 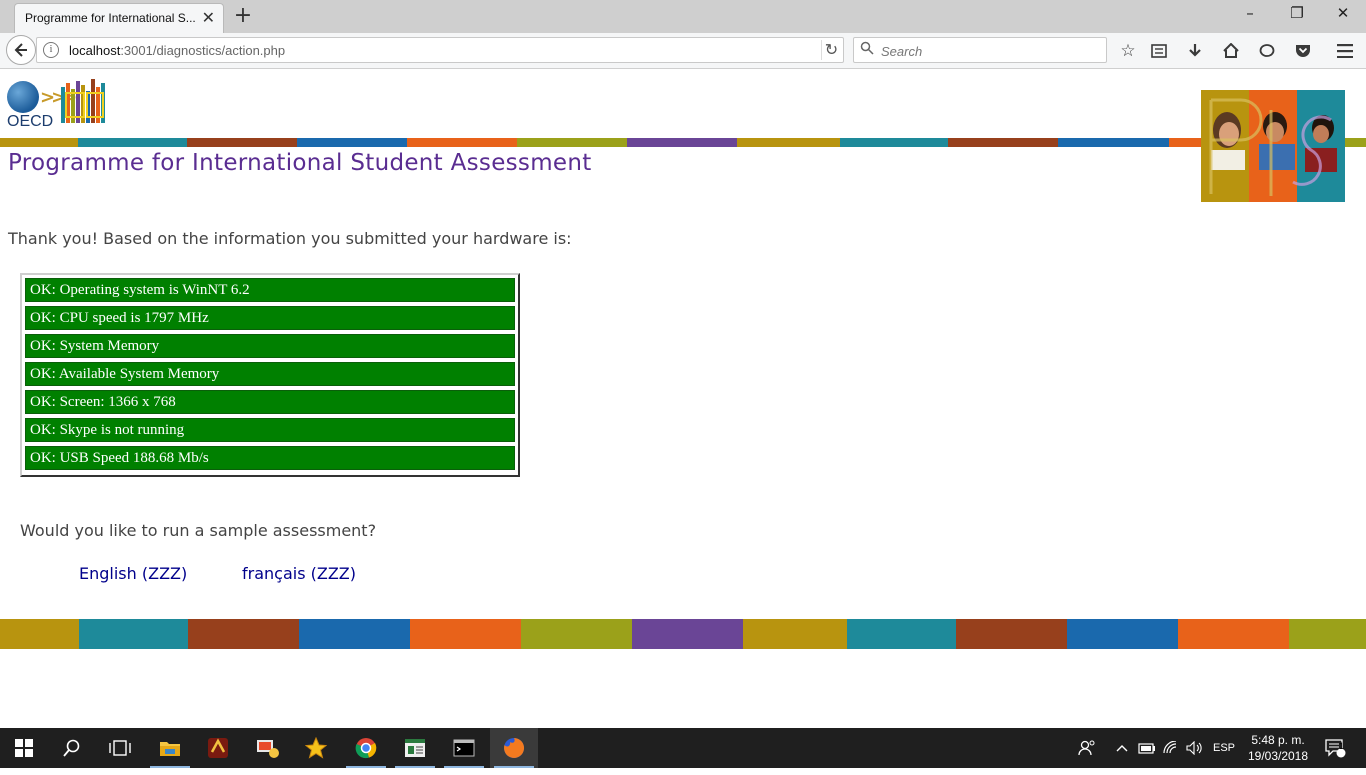 I want to click on english-assessment-link: English (ZZZ), so click(x=133, y=573).